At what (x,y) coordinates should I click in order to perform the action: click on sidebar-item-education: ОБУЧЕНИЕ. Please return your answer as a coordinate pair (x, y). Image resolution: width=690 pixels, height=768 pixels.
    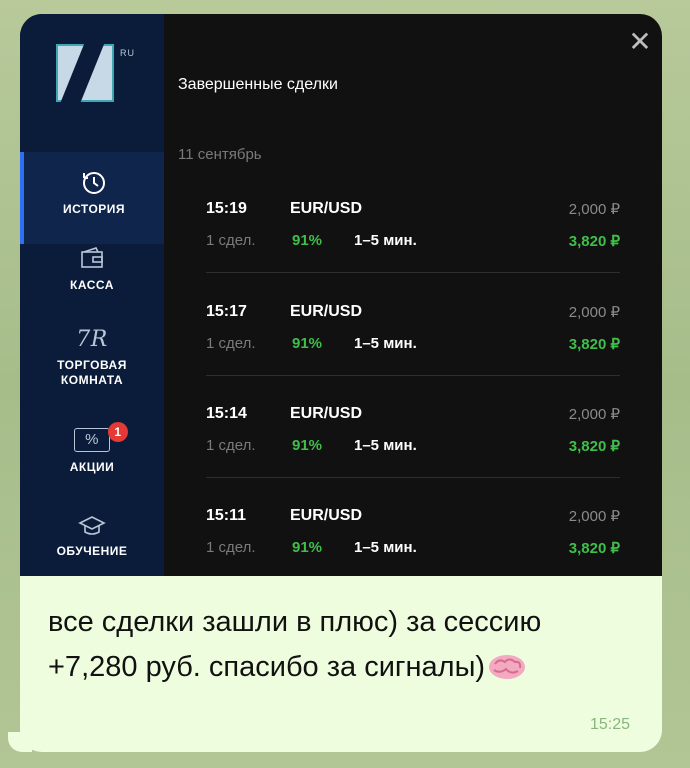
    Looking at the image, I should click on (92, 536).